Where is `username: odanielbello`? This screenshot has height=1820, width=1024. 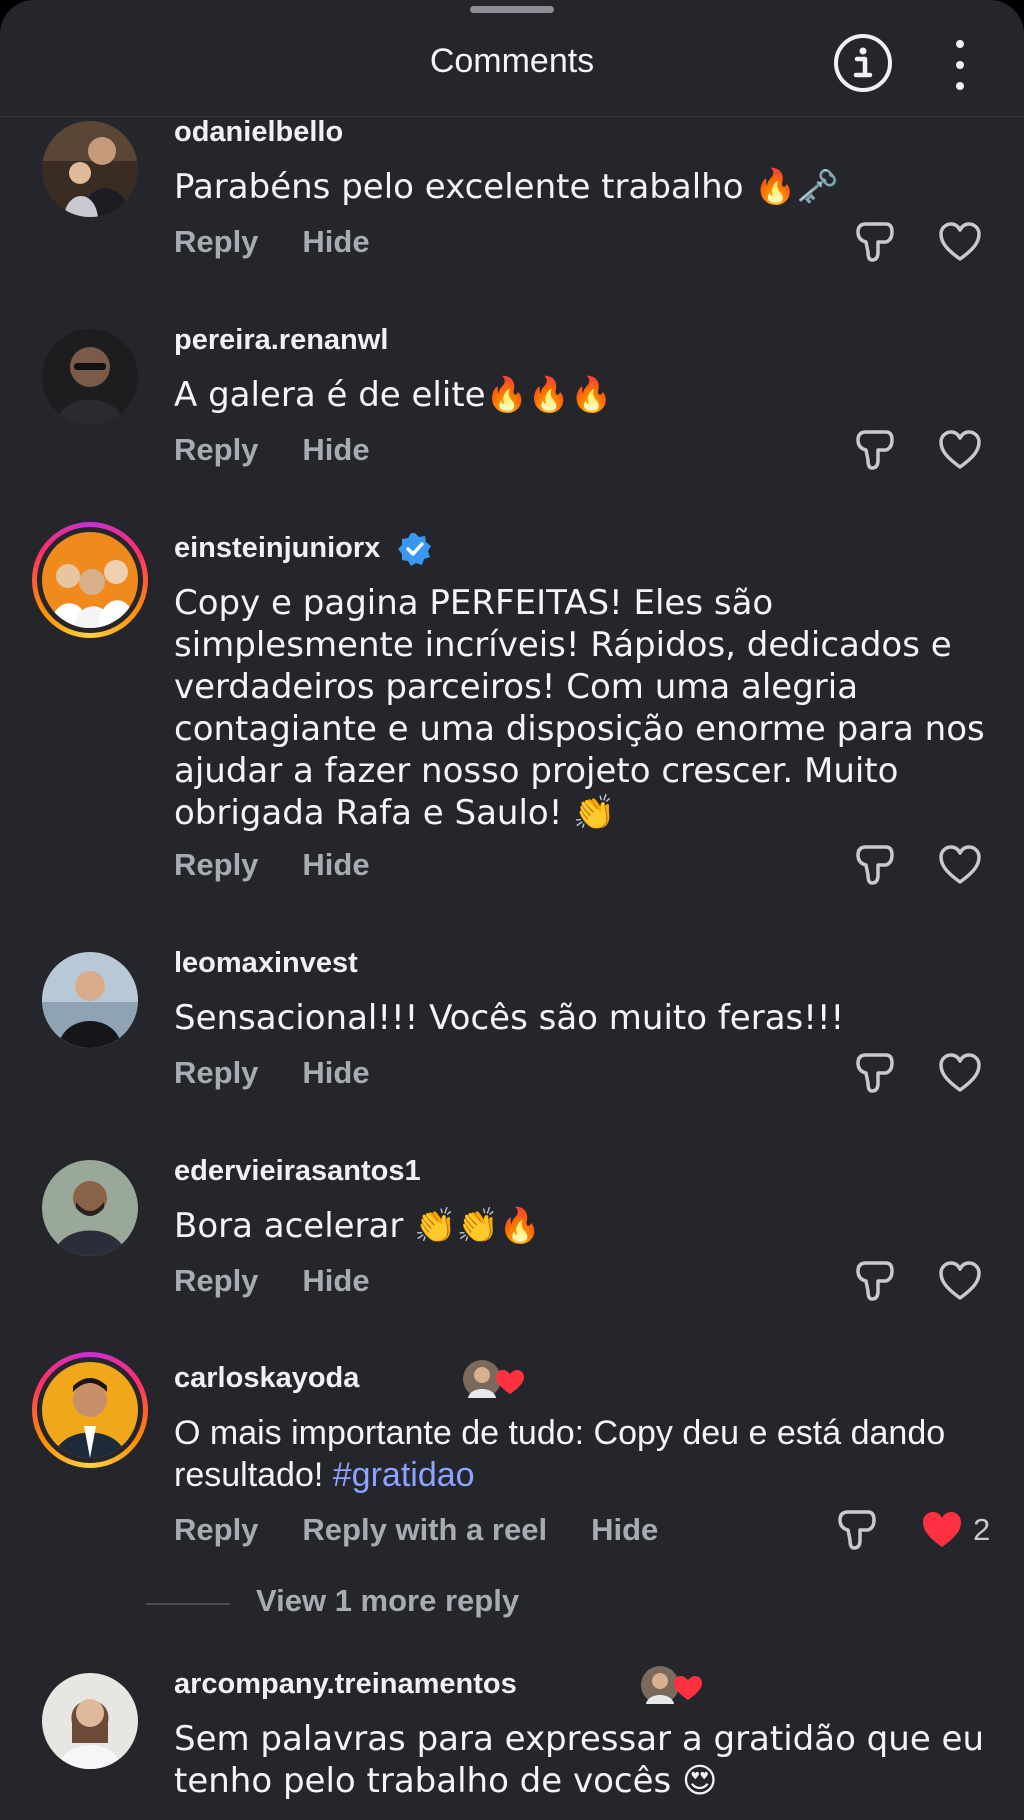
username: odanielbello is located at coordinates (258, 132).